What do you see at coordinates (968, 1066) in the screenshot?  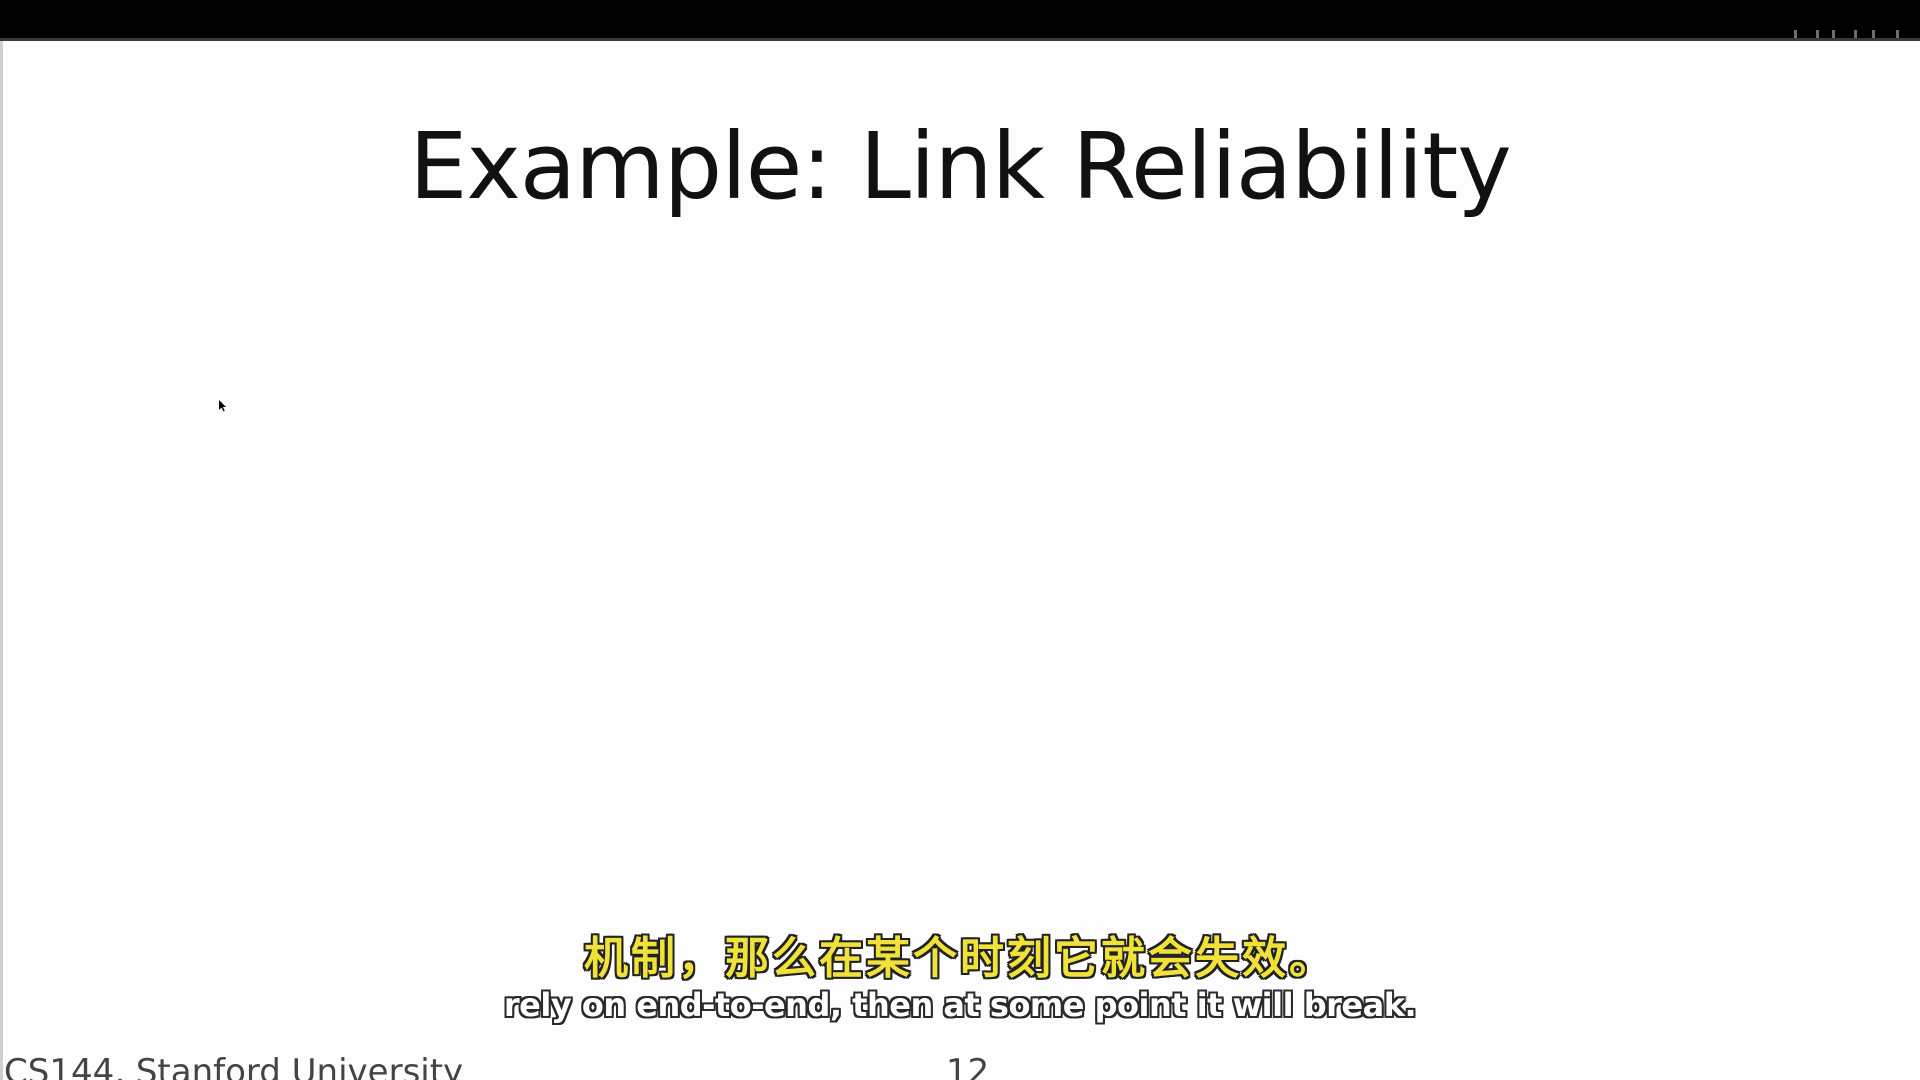 I see `slide-page-number: 12` at bounding box center [968, 1066].